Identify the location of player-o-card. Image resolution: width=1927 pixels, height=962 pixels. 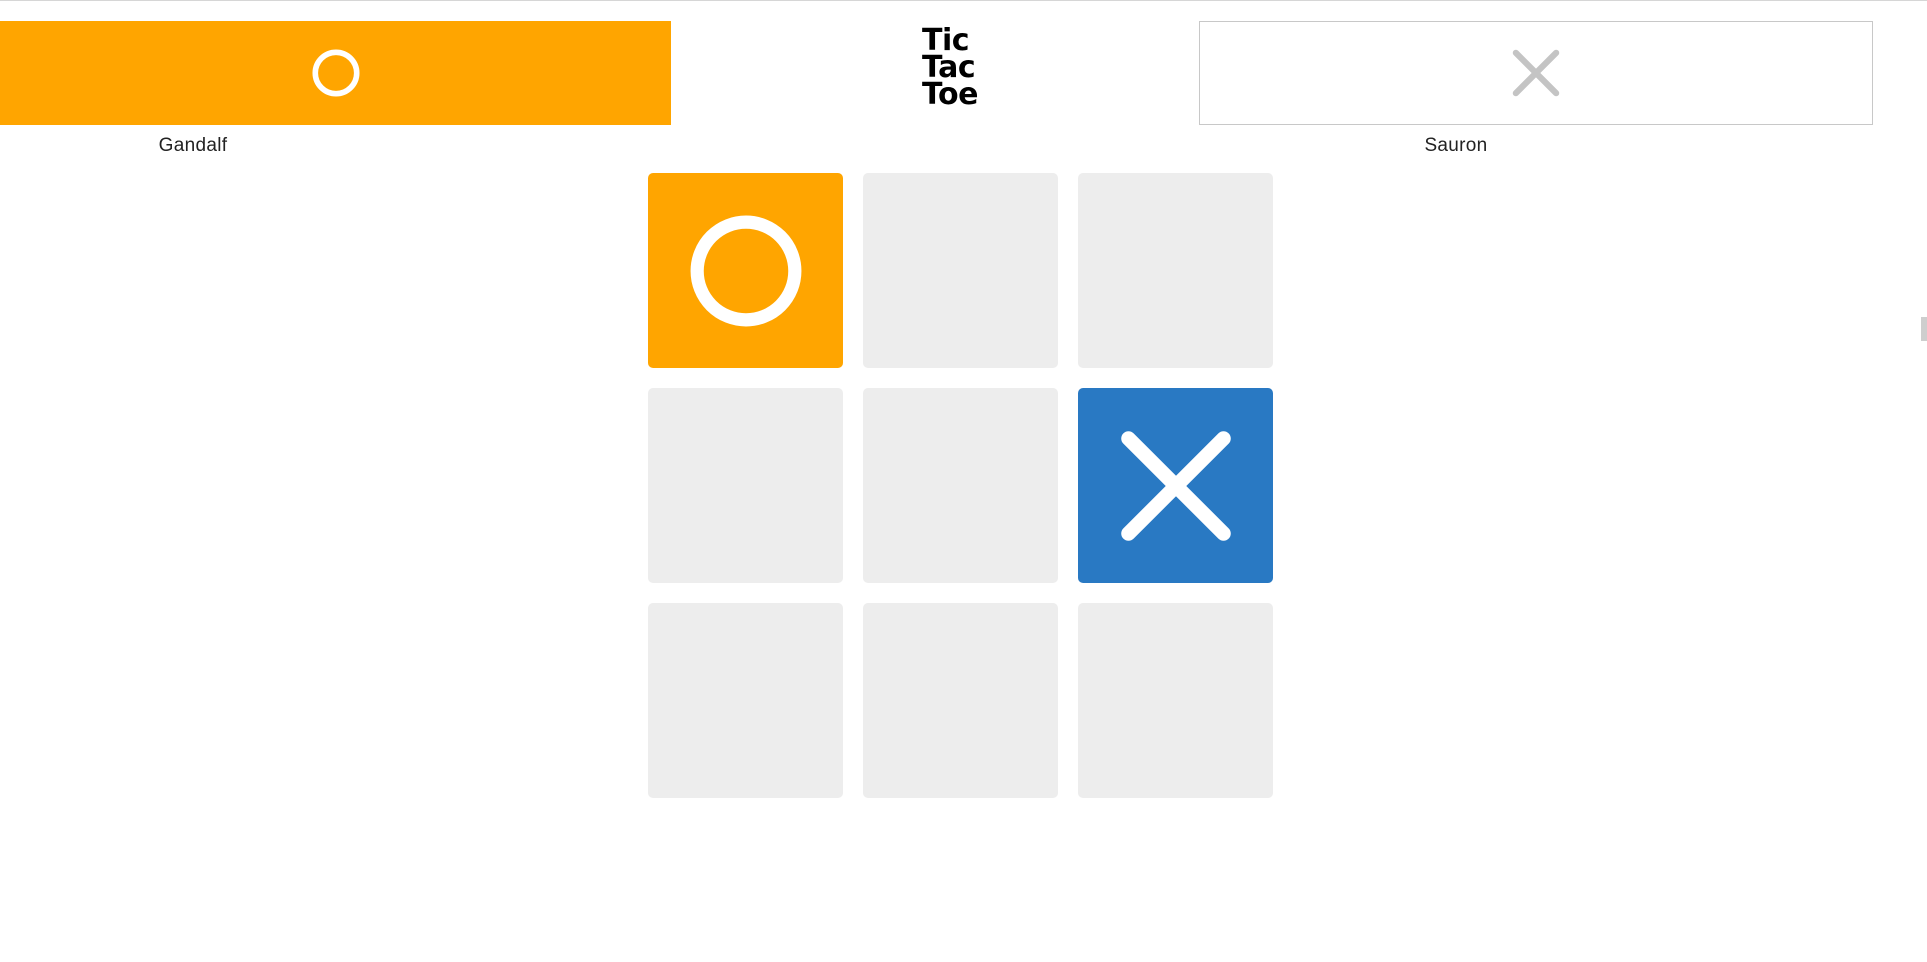
(335, 73).